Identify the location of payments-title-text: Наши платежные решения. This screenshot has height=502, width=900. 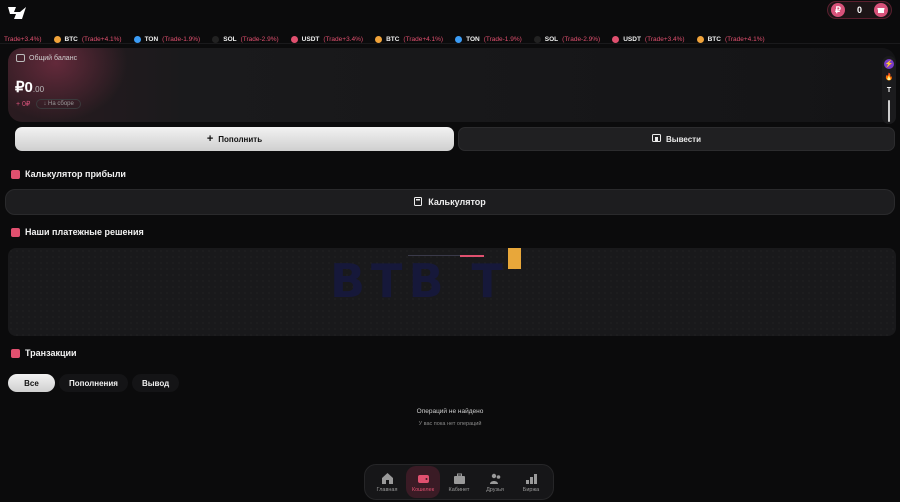
(84, 232).